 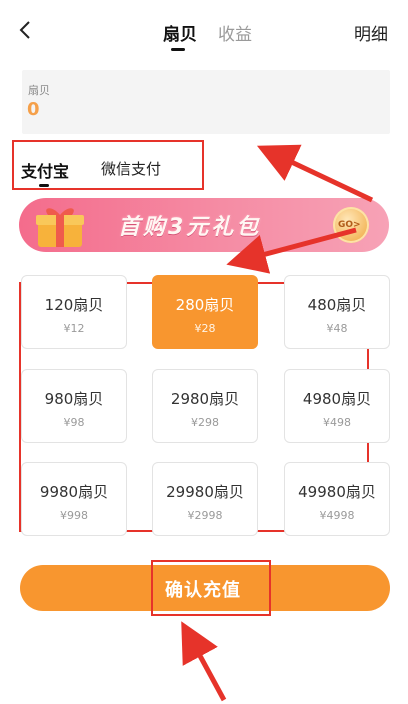 I want to click on package-option: 980扇贝 ¥98, so click(x=74, y=406).